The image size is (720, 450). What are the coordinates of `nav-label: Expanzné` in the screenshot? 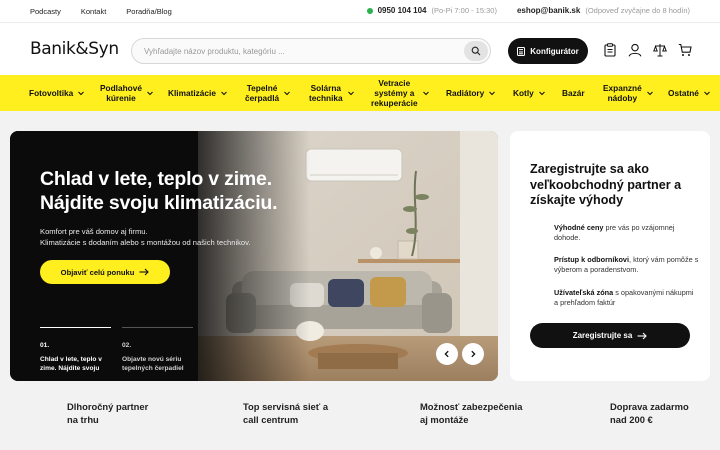 It's located at (622, 88).